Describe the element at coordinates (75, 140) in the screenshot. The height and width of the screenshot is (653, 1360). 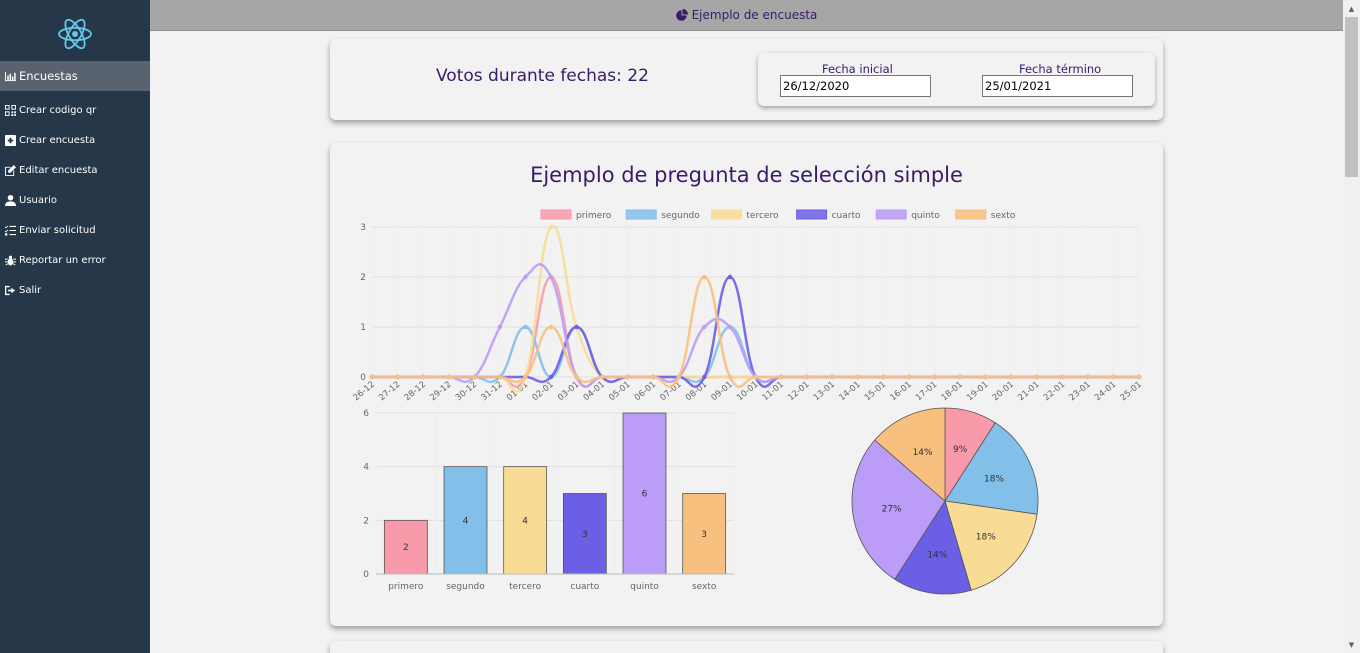
I see `sidebar-item-crear-encuesta: Crear encuesta` at that location.